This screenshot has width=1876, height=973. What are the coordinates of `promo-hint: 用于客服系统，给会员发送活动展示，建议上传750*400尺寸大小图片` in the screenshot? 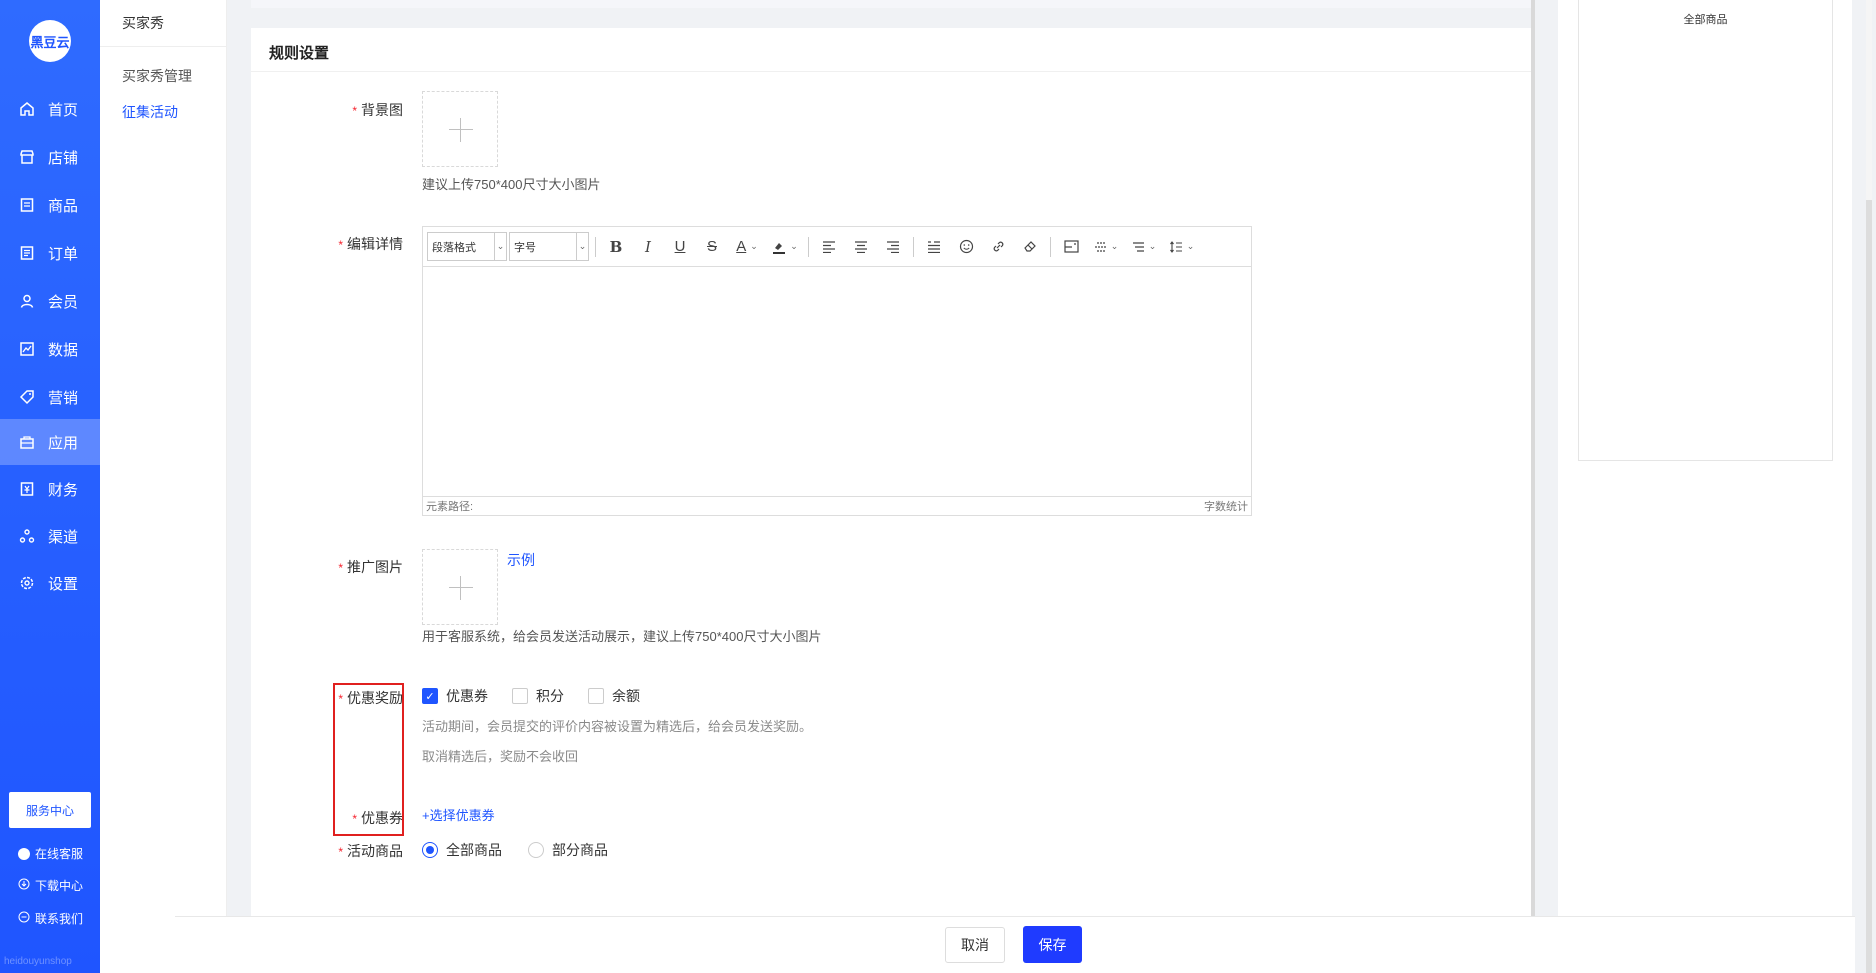 It's located at (622, 636).